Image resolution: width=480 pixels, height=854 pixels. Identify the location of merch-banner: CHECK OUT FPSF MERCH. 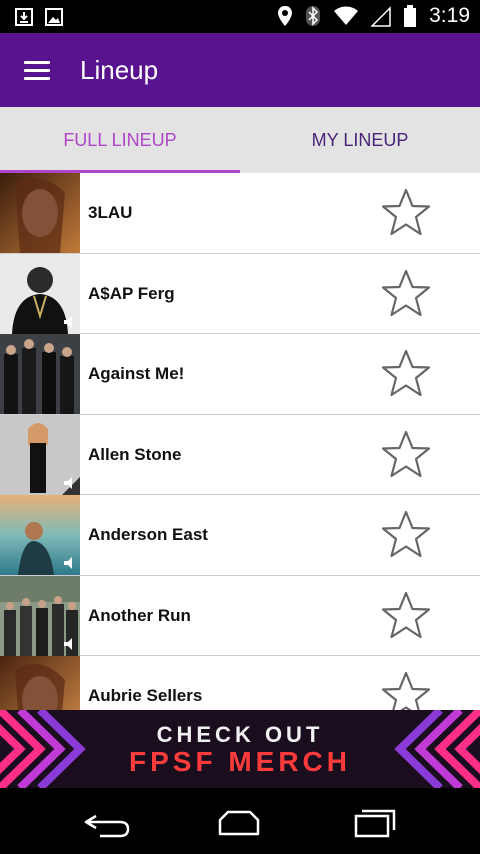
(240, 749).